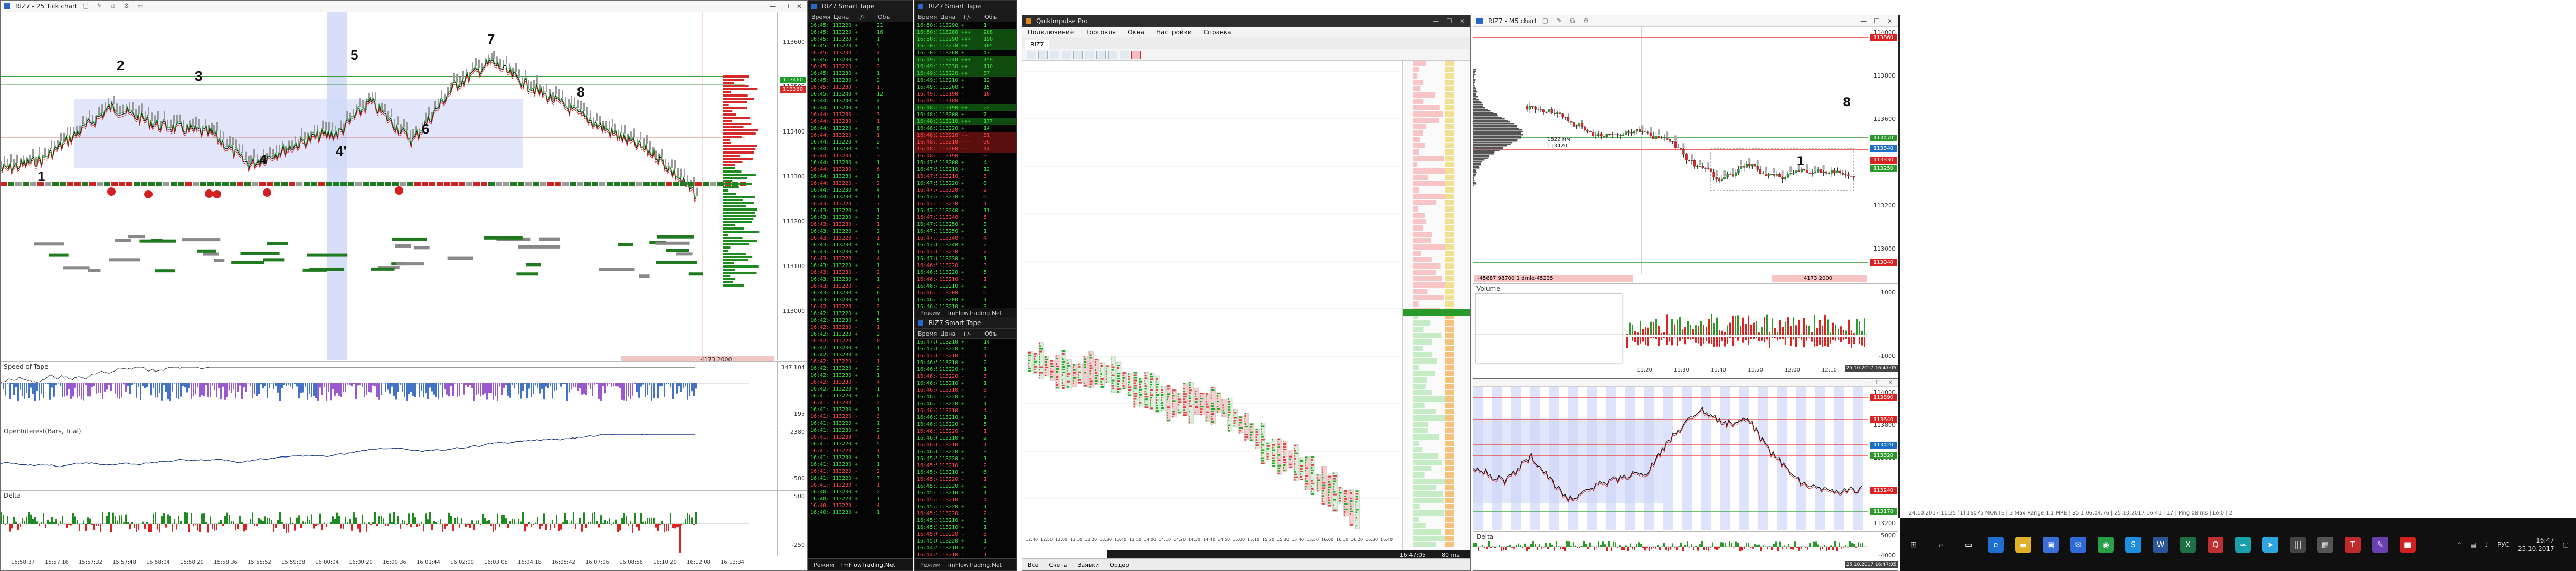  I want to click on tape-row: 16:41:50113230+1, so click(860, 409).